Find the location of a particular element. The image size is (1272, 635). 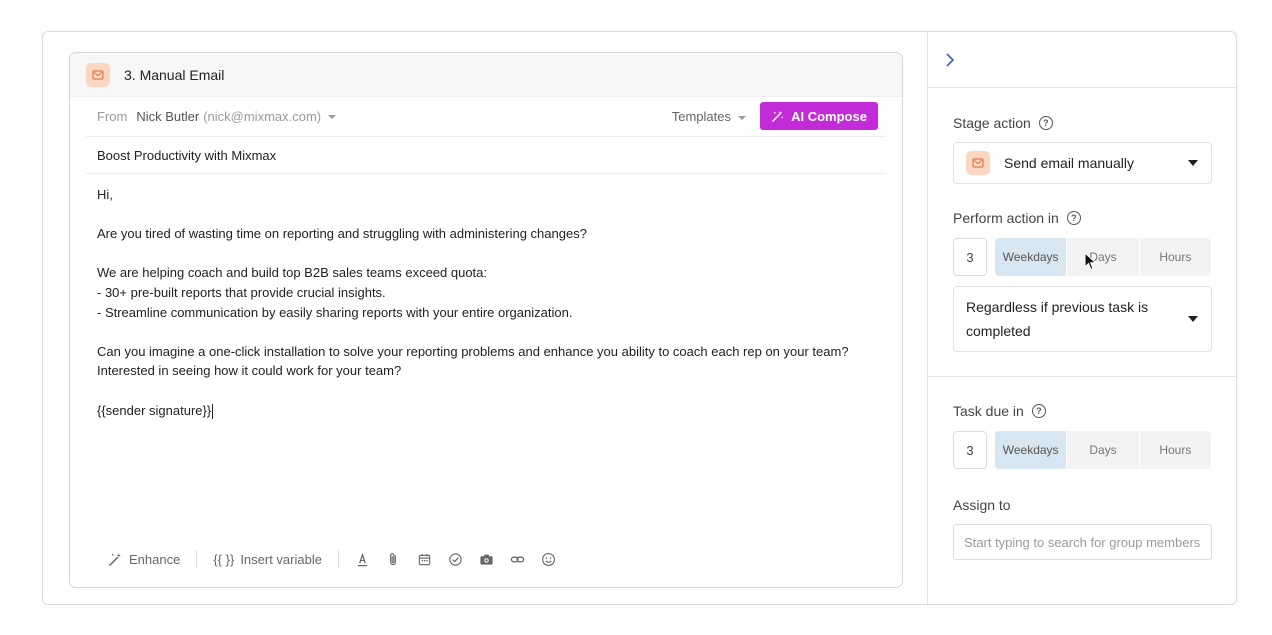

stage-action-select: Send email manually is located at coordinates (1082, 163).